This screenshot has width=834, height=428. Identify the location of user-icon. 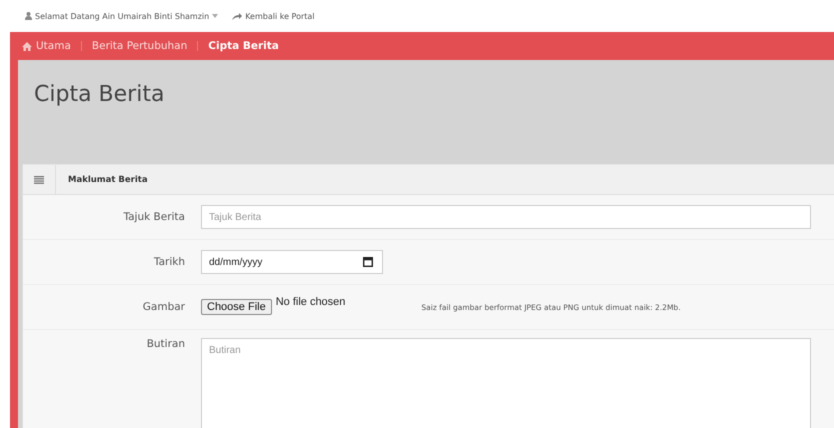
(28, 16).